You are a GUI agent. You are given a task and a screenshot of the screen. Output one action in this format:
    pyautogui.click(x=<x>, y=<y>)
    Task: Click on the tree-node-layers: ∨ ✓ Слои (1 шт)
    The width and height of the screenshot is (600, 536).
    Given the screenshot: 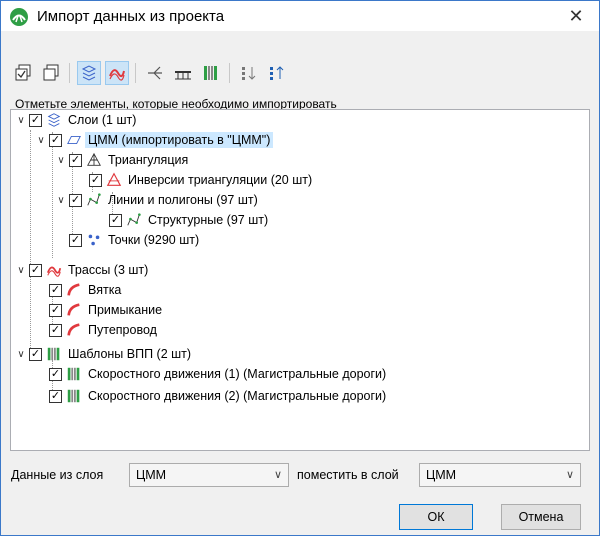 What is the action you would take?
    pyautogui.click(x=77, y=120)
    